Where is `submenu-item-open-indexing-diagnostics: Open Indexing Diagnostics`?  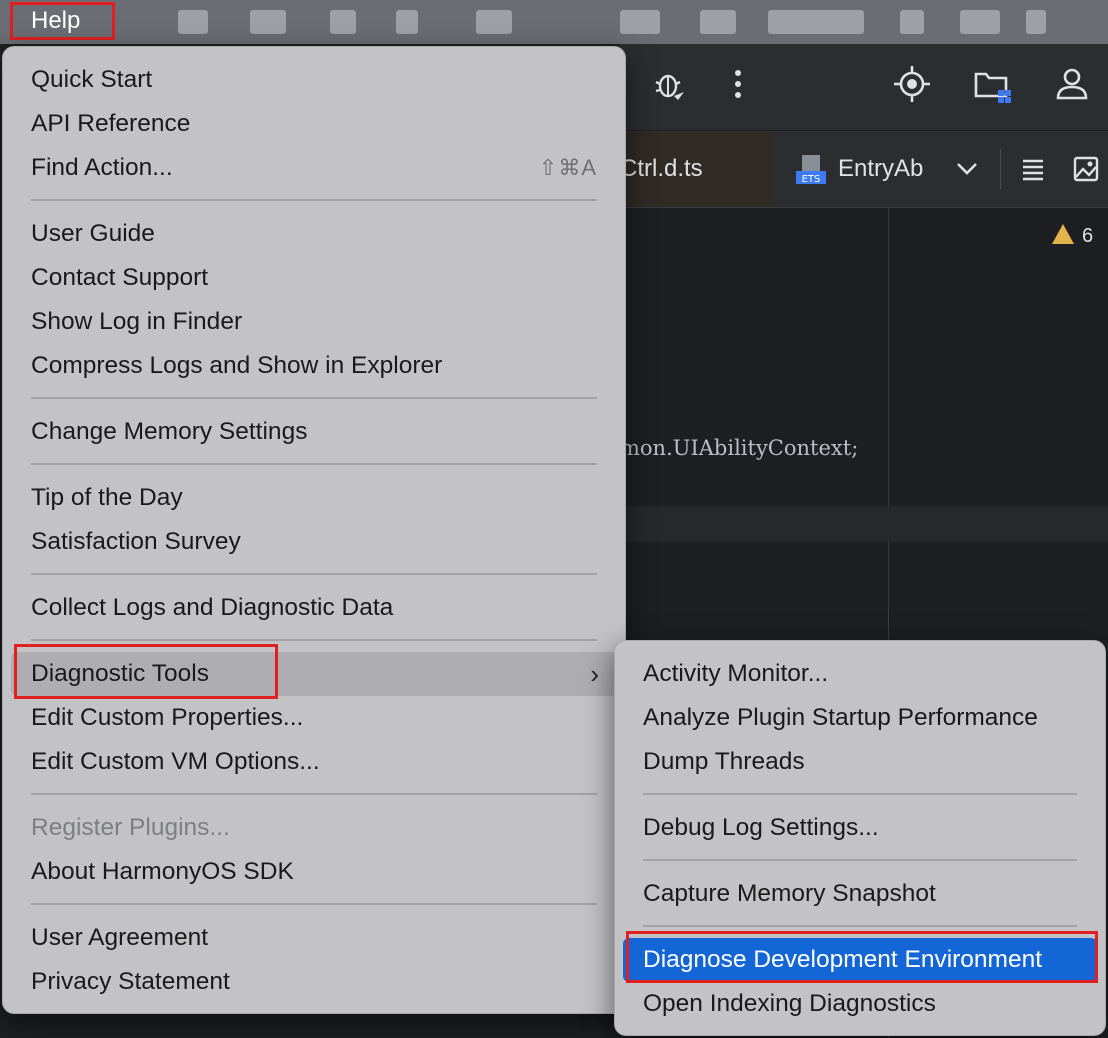 submenu-item-open-indexing-diagnostics: Open Indexing Diagnostics is located at coordinates (860, 1004).